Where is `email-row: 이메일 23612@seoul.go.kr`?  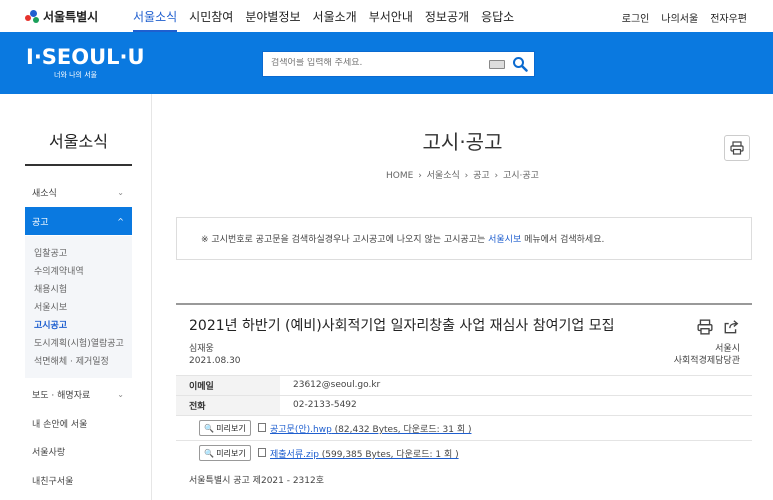 email-row: 이메일 23612@seoul.go.kr is located at coordinates (464, 385).